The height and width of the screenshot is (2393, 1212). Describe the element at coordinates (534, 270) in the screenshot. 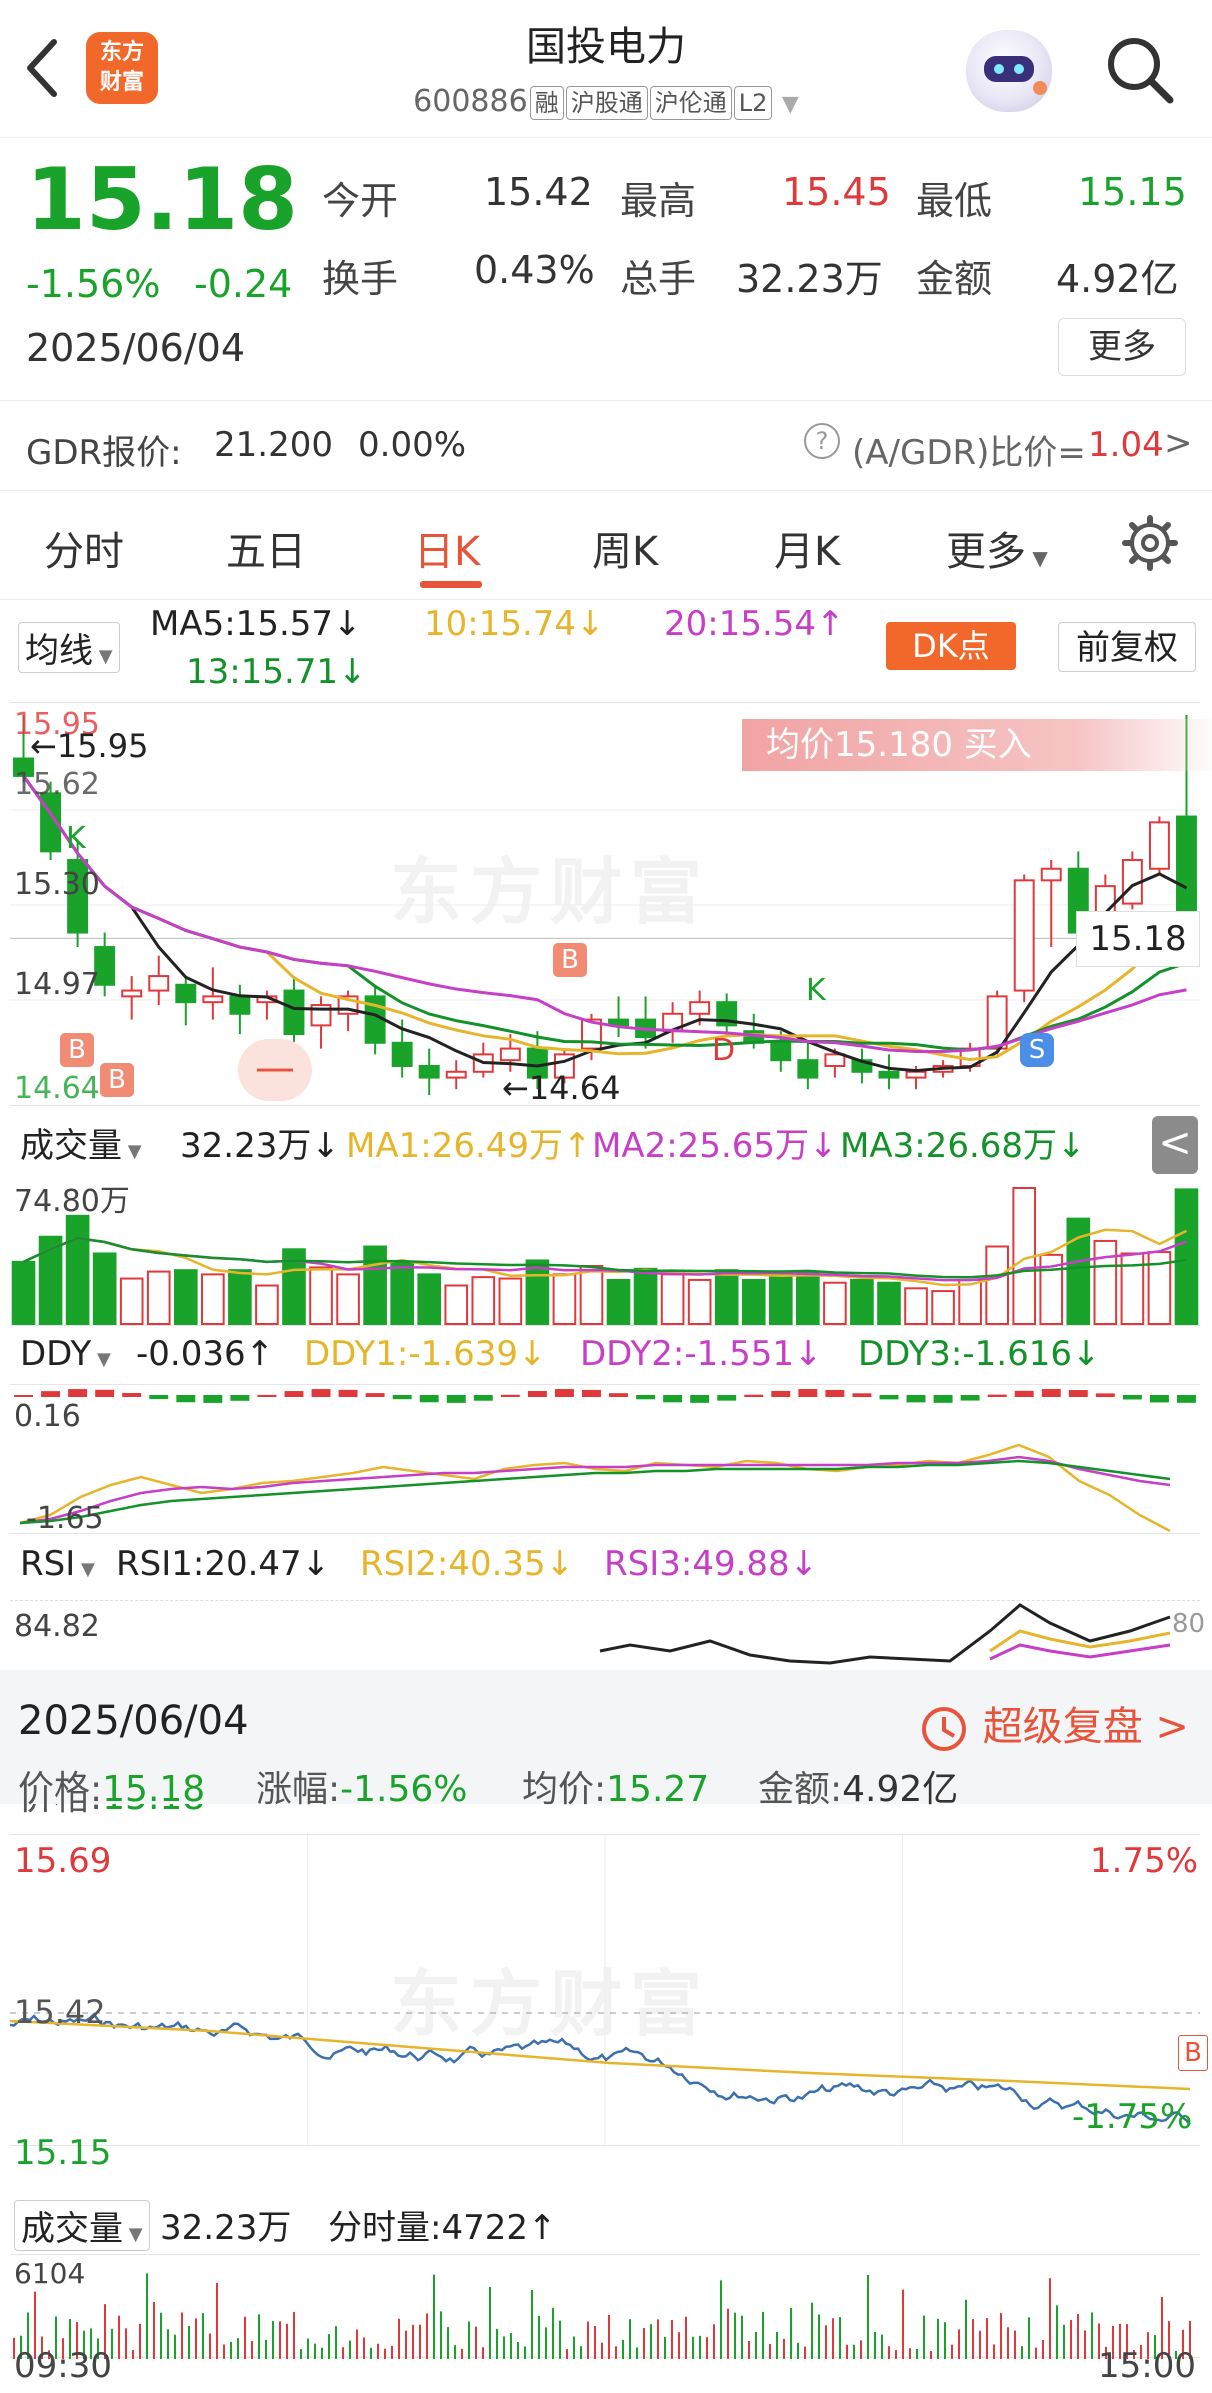

I see `turnover-value: 0.43%` at that location.